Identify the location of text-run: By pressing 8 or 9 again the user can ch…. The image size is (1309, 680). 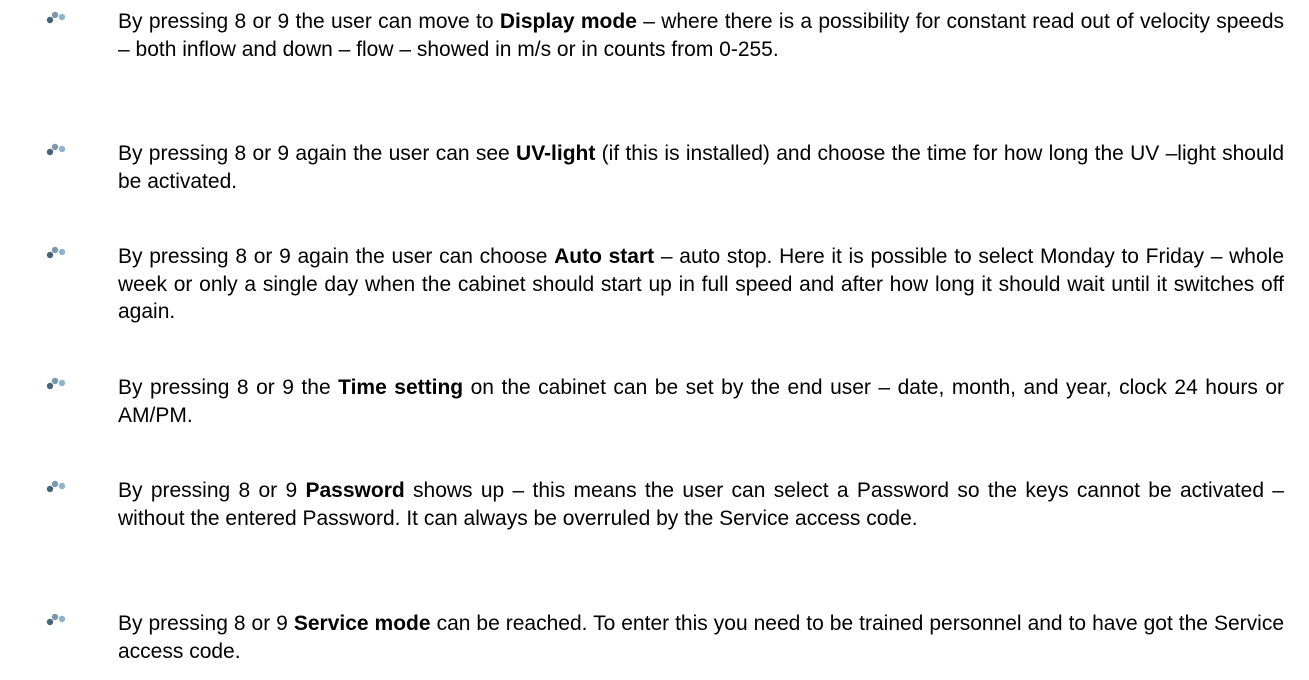
(336, 256).